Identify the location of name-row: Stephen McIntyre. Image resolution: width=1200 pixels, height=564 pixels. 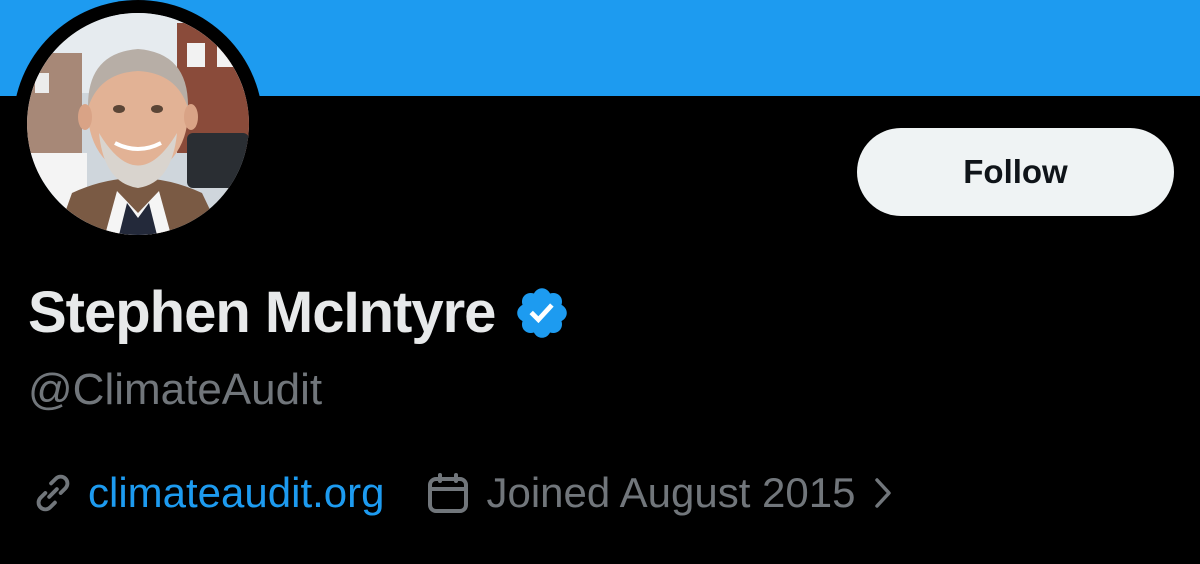
(299, 313).